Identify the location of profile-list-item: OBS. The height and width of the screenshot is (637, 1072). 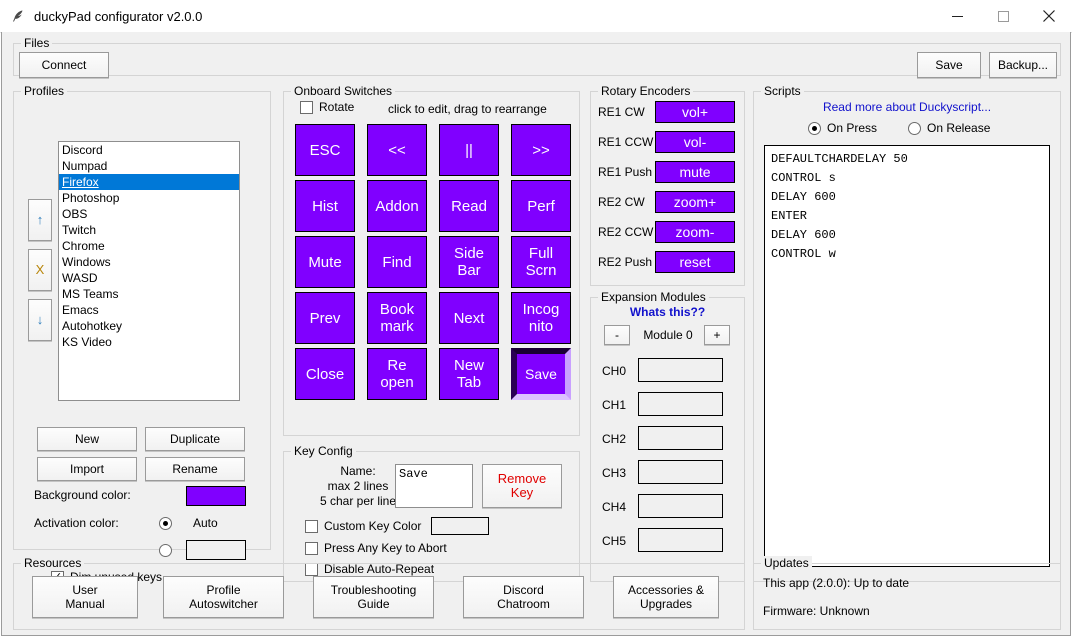
(149, 214).